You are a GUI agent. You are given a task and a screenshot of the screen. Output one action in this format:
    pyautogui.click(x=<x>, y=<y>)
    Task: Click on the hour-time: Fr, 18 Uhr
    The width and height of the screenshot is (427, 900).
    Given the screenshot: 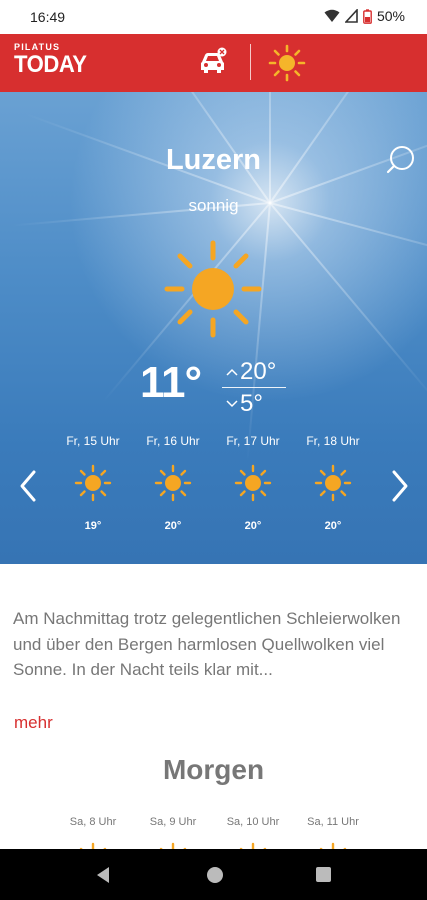 What is the action you would take?
    pyautogui.click(x=333, y=441)
    